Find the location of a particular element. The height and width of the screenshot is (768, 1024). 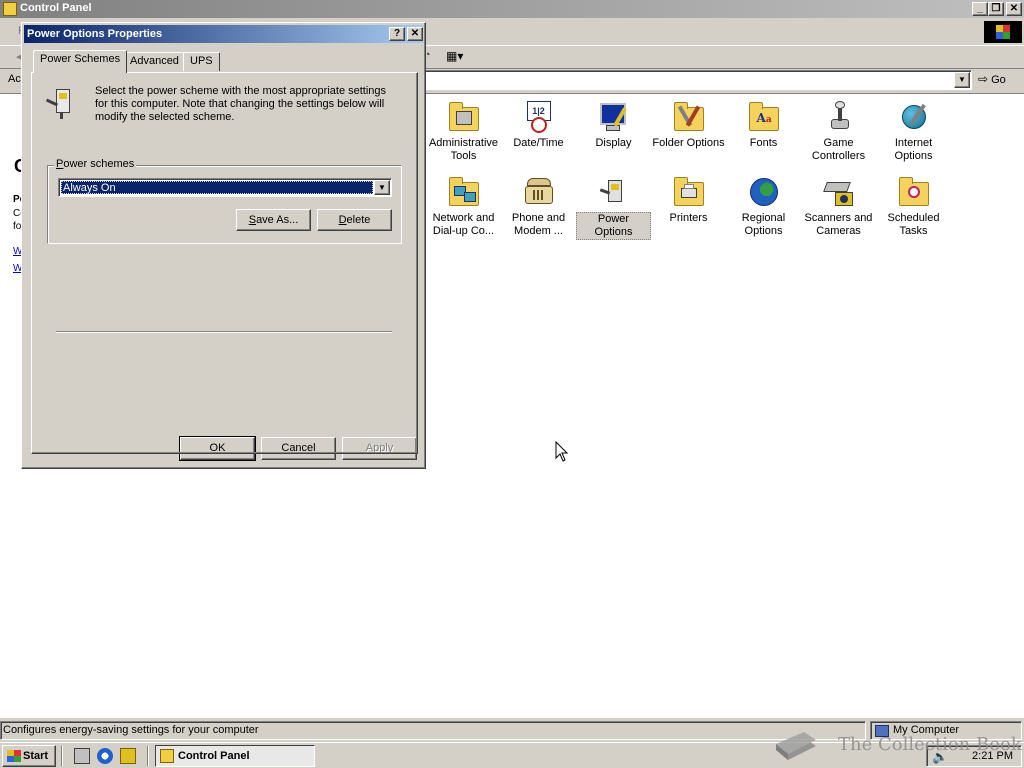

taskbar-button-control-panel: Control Panel is located at coordinates (235, 756).